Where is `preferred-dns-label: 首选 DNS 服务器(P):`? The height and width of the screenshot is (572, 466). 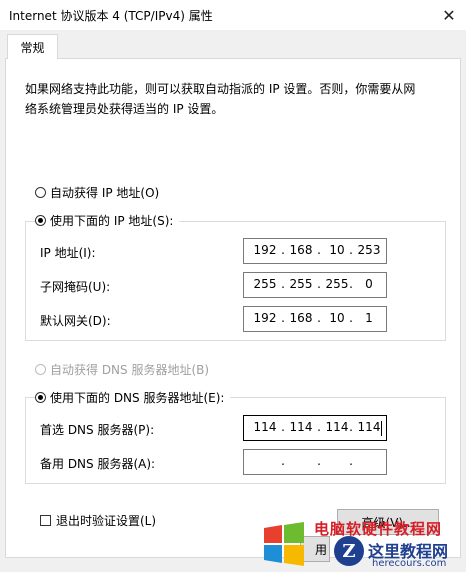
preferred-dns-label: 首选 DNS 服务器(P): is located at coordinates (97, 430).